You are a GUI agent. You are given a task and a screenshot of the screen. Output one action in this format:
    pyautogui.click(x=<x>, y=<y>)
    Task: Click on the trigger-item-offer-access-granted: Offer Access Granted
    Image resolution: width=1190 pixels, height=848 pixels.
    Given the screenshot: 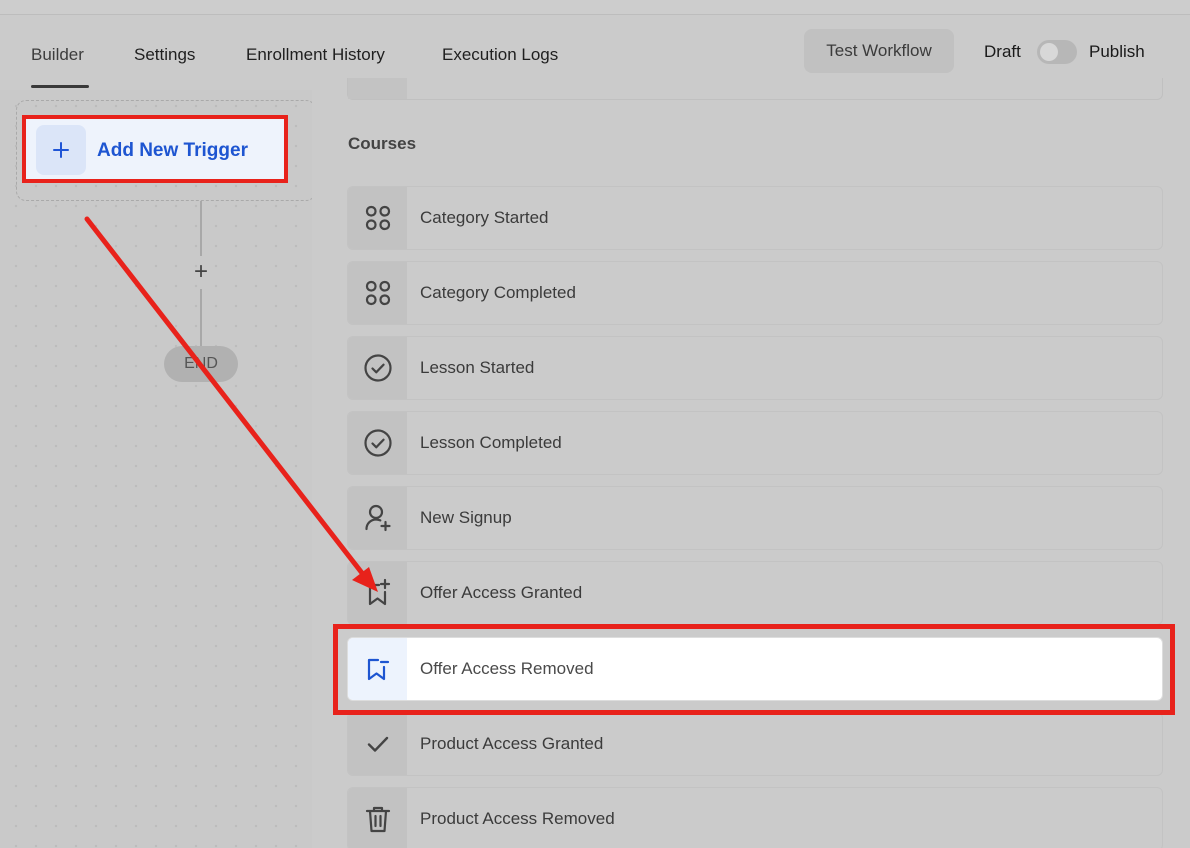 What is the action you would take?
    pyautogui.click(x=755, y=593)
    